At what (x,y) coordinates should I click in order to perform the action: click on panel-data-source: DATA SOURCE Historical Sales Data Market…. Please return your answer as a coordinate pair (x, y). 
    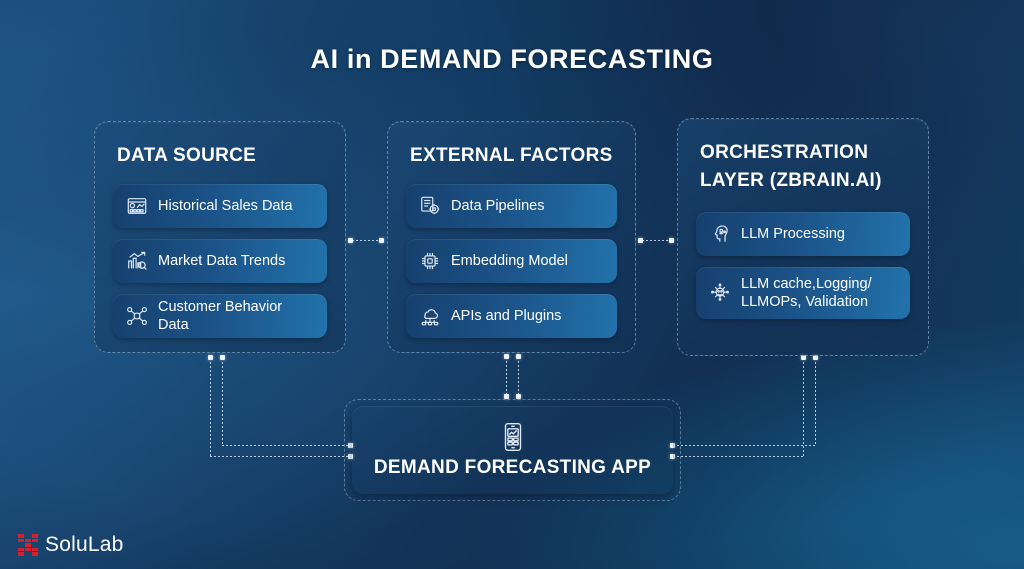
    Looking at the image, I should click on (220, 237).